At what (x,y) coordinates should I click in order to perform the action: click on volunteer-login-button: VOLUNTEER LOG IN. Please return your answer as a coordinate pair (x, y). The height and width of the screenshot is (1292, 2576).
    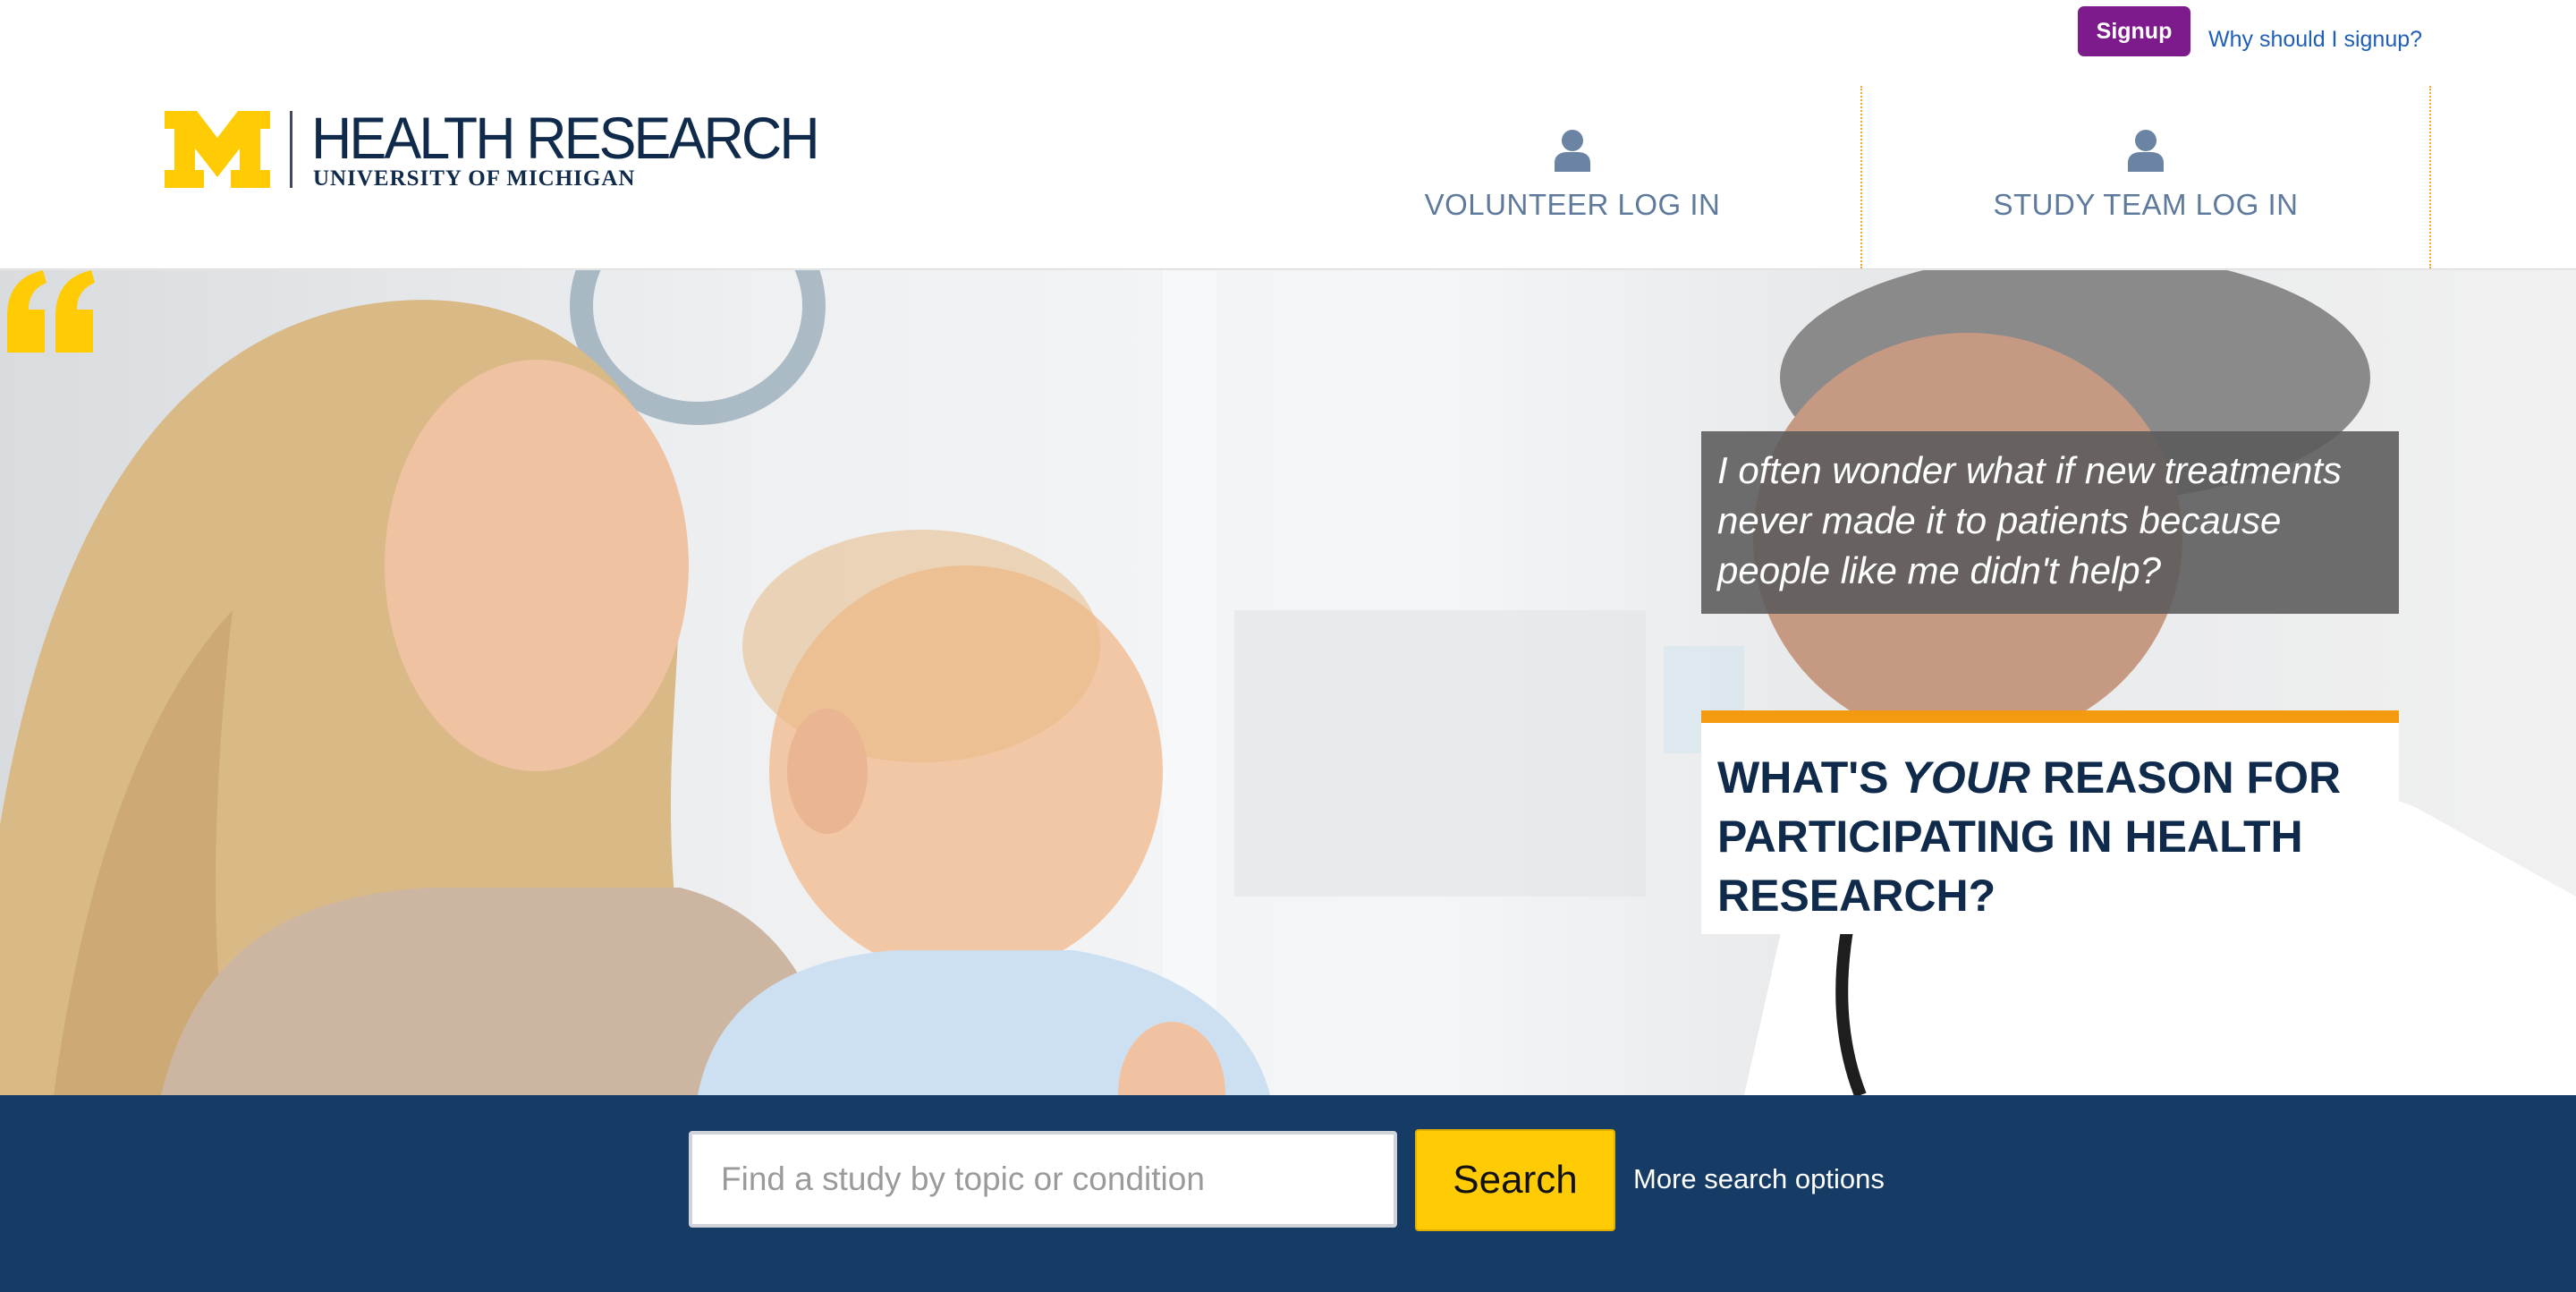
    Looking at the image, I should click on (1572, 177).